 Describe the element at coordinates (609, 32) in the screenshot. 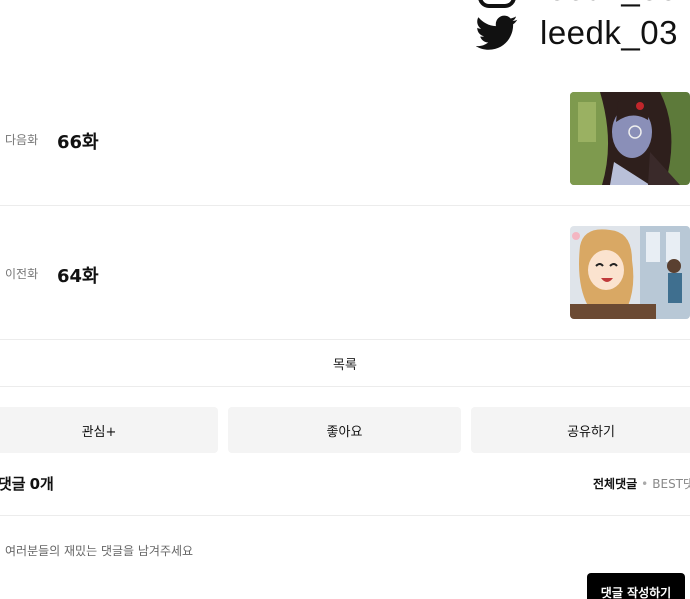

I see `twitter-handle: leedk_03` at that location.